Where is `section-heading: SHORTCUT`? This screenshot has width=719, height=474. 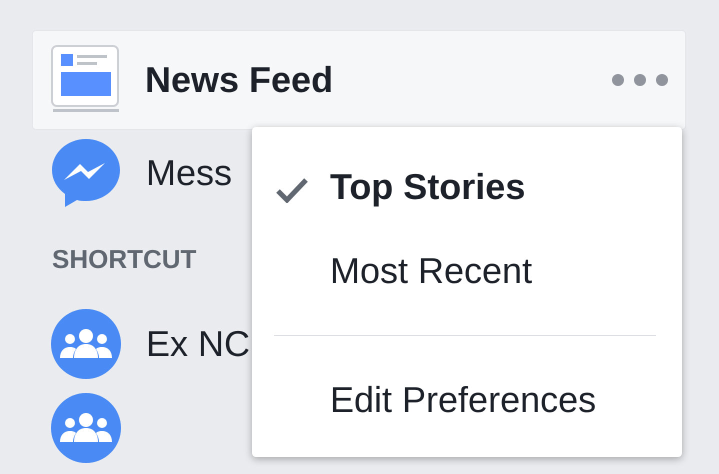 section-heading: SHORTCUT is located at coordinates (123, 259).